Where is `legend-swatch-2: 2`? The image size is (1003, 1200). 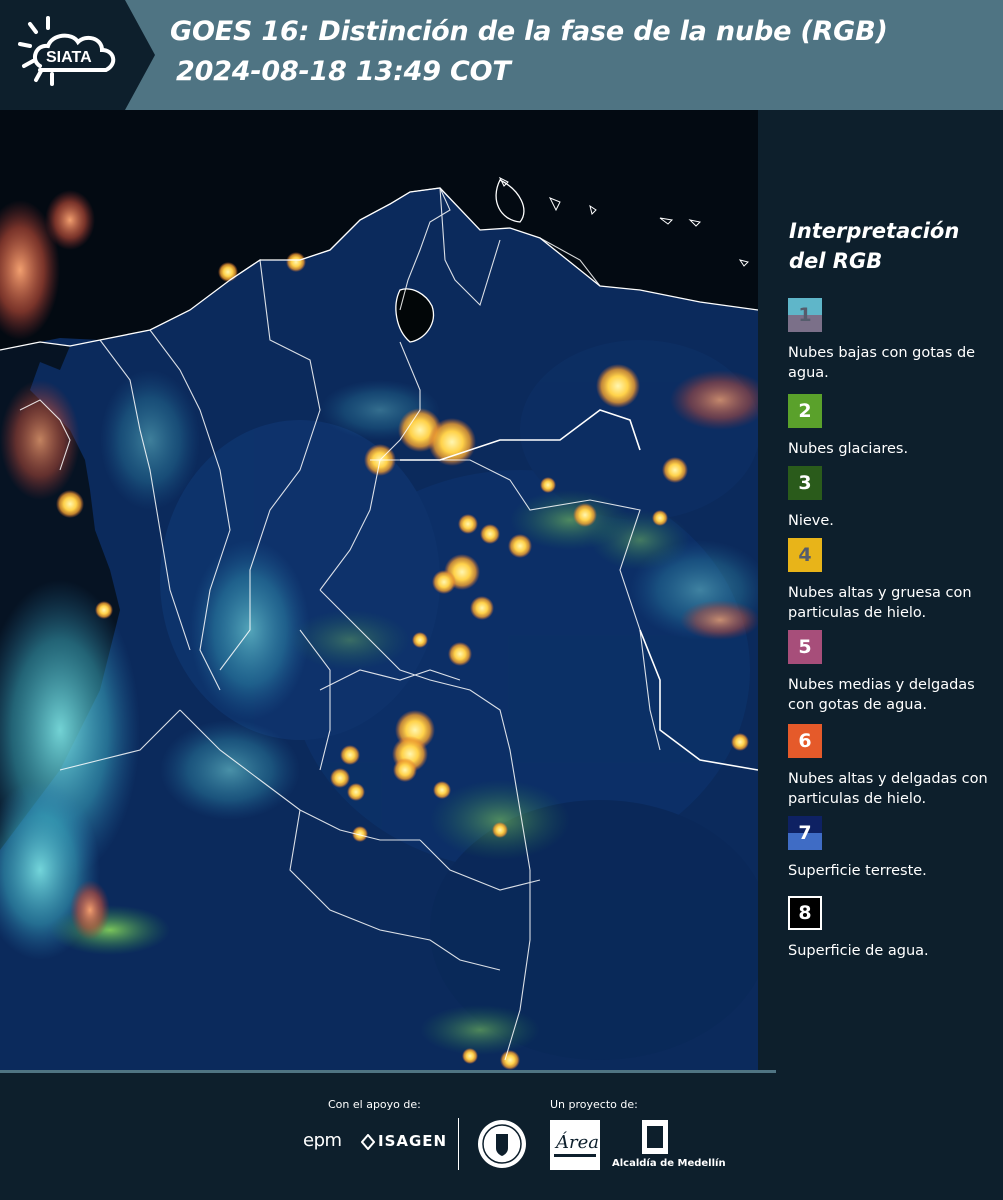 legend-swatch-2: 2 is located at coordinates (805, 411).